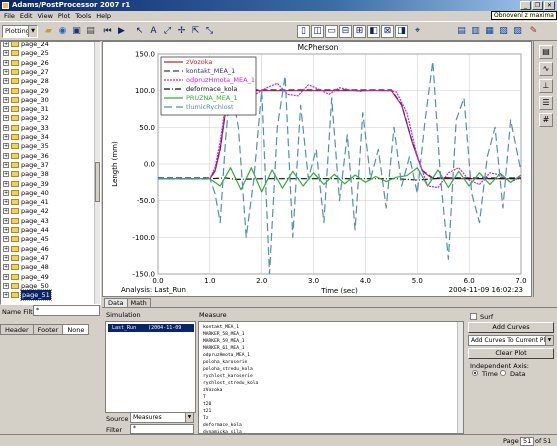 Image resolution: width=557 pixels, height=446 pixels. I want to click on fit-tool-icon: ⇱, so click(195, 31).